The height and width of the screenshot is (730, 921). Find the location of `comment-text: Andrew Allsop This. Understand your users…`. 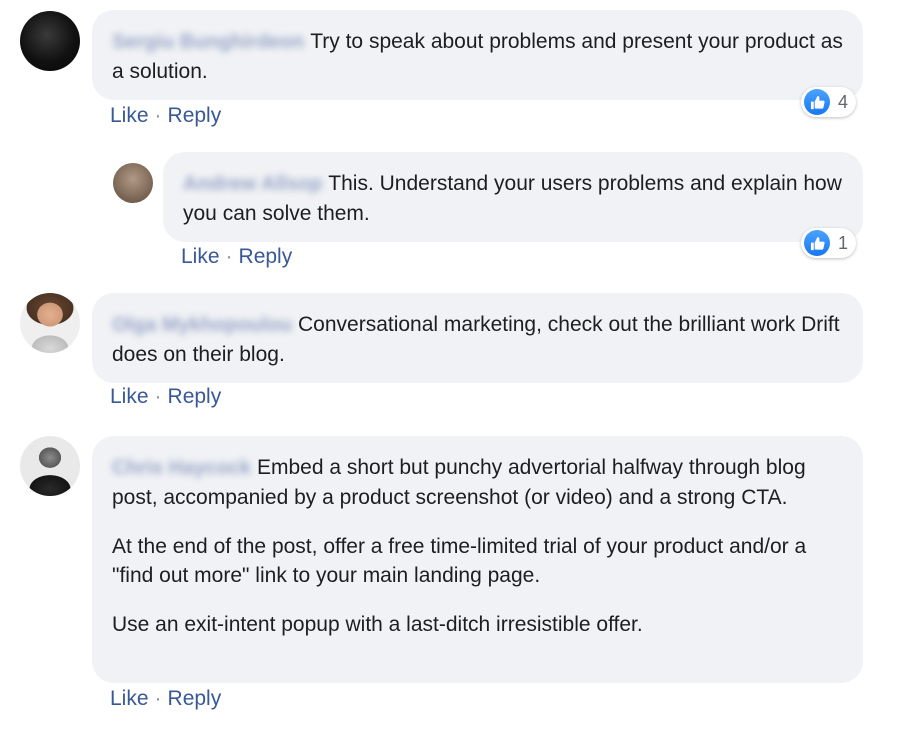

comment-text: Andrew Allsop This. Understand your users… is located at coordinates (513, 198).